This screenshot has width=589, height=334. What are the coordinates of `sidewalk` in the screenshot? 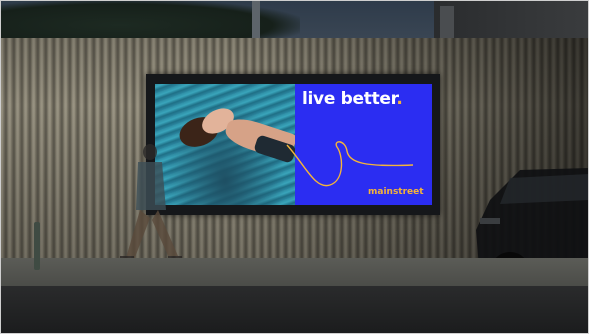 It's located at (294, 273).